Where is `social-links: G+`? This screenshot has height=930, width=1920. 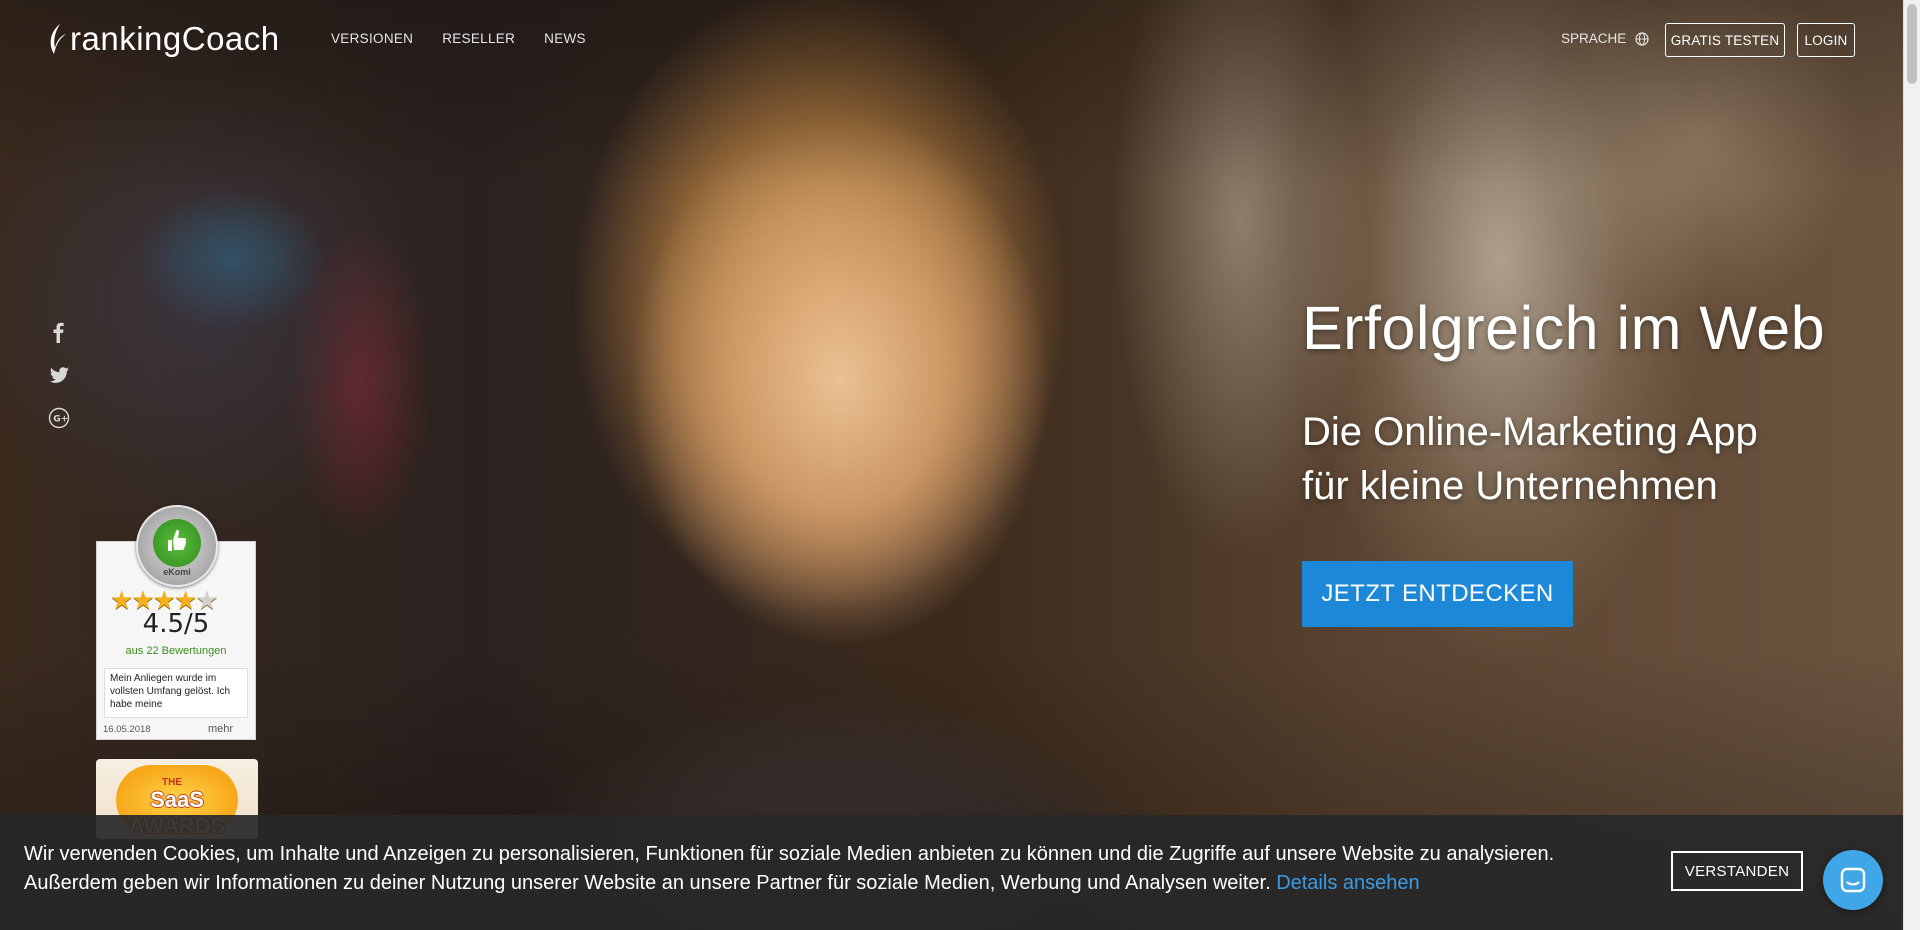 social-links: G+ is located at coordinates (59, 375).